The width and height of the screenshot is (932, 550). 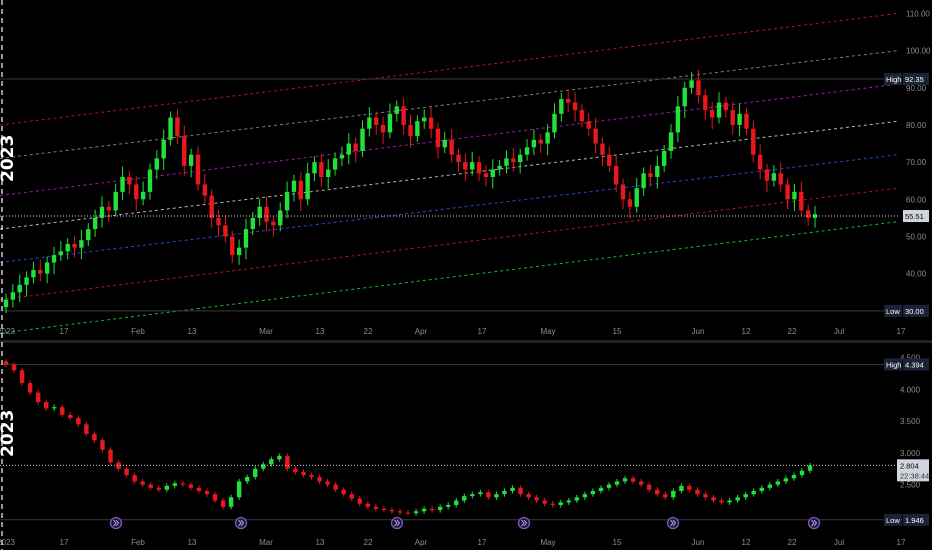 What do you see at coordinates (906, 519) in the screenshot?
I see `indicator-low-tag: Low 1.946` at bounding box center [906, 519].